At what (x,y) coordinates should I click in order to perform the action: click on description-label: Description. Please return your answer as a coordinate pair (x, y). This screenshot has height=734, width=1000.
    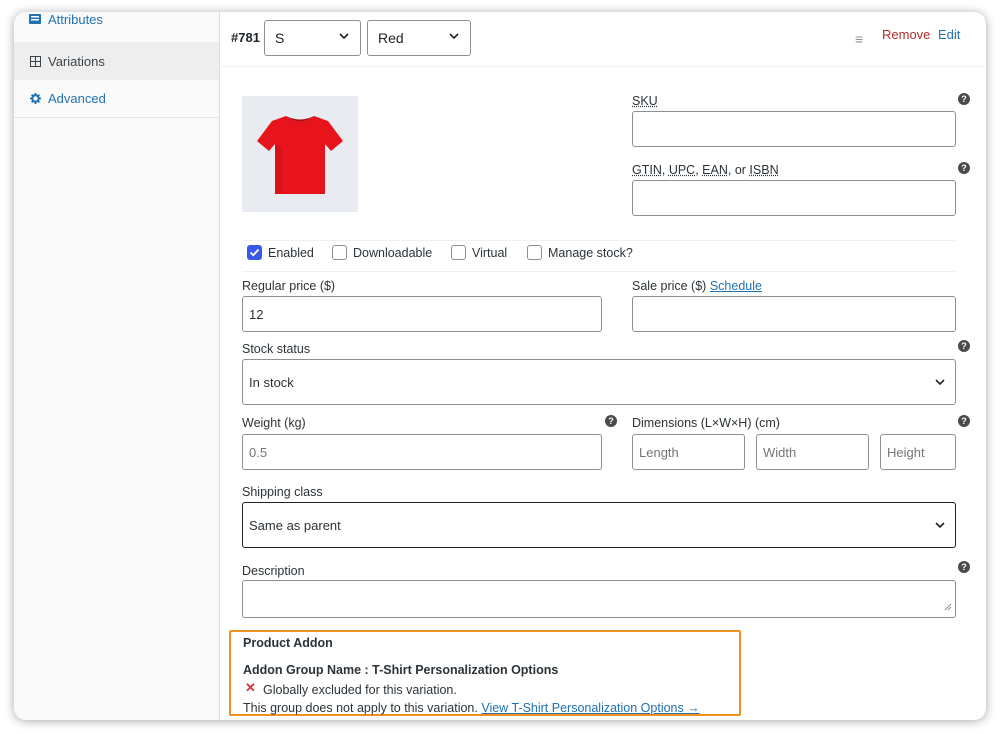
    Looking at the image, I should click on (273, 571).